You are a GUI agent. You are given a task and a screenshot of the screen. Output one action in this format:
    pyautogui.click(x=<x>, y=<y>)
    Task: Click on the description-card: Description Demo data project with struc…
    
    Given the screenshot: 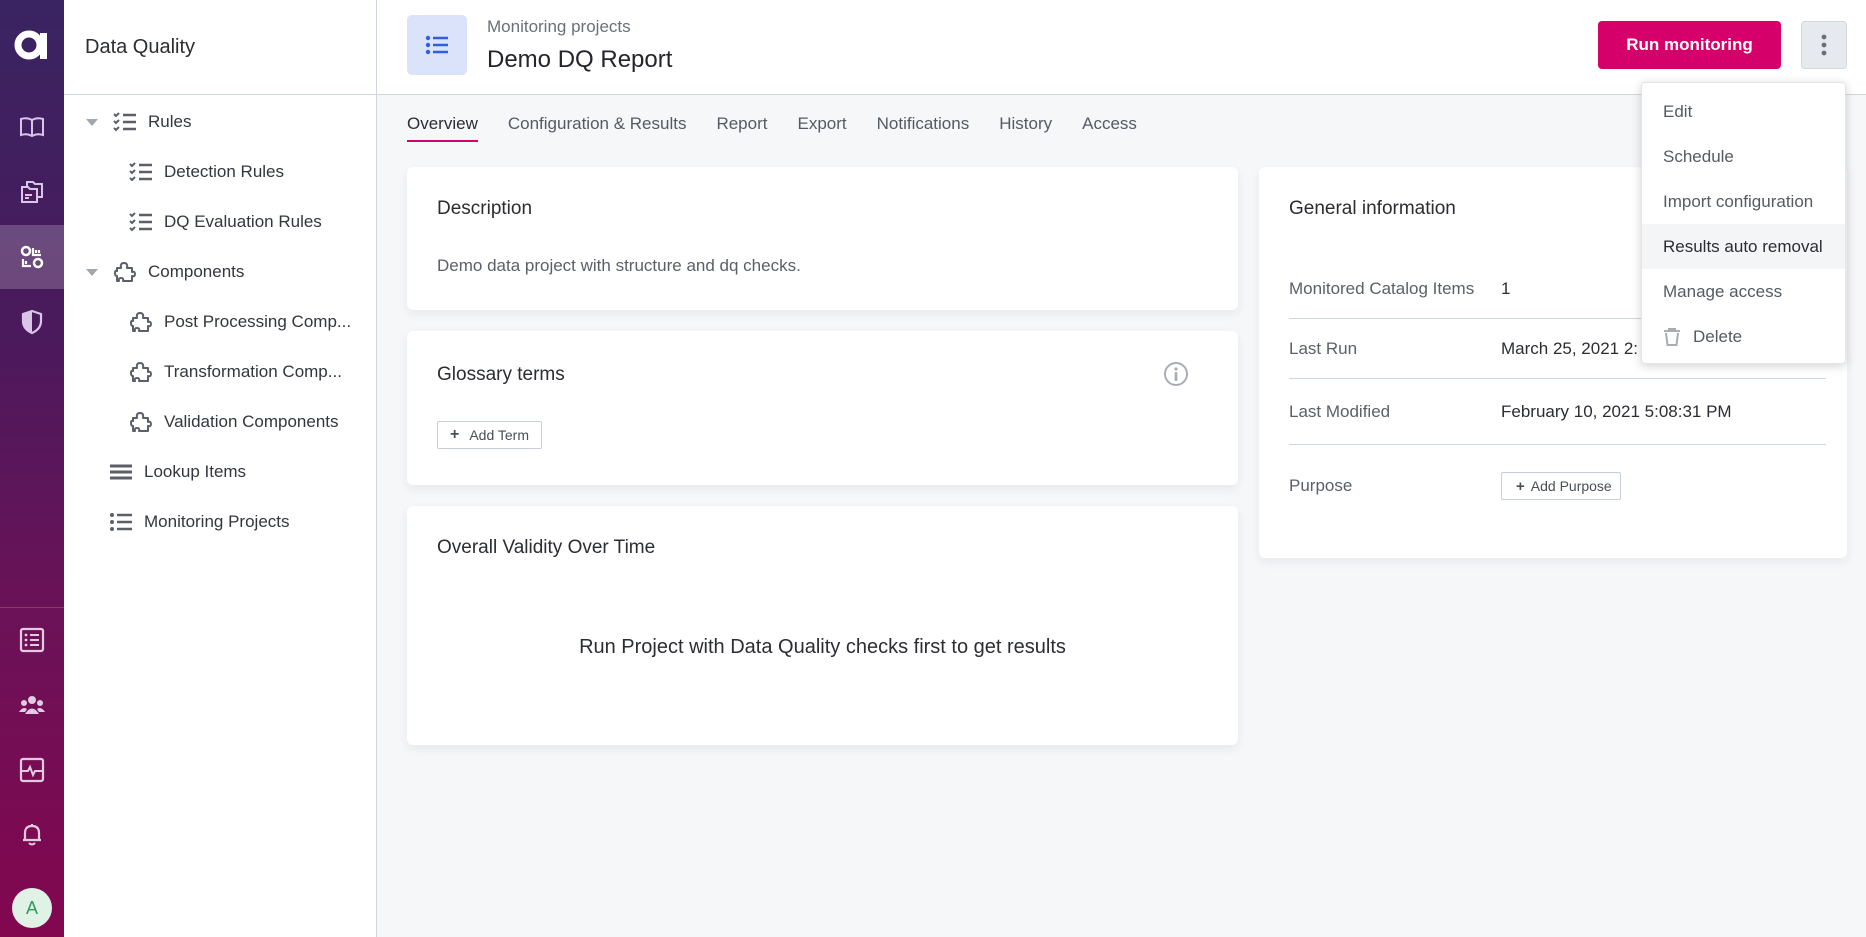 What is the action you would take?
    pyautogui.click(x=822, y=238)
    